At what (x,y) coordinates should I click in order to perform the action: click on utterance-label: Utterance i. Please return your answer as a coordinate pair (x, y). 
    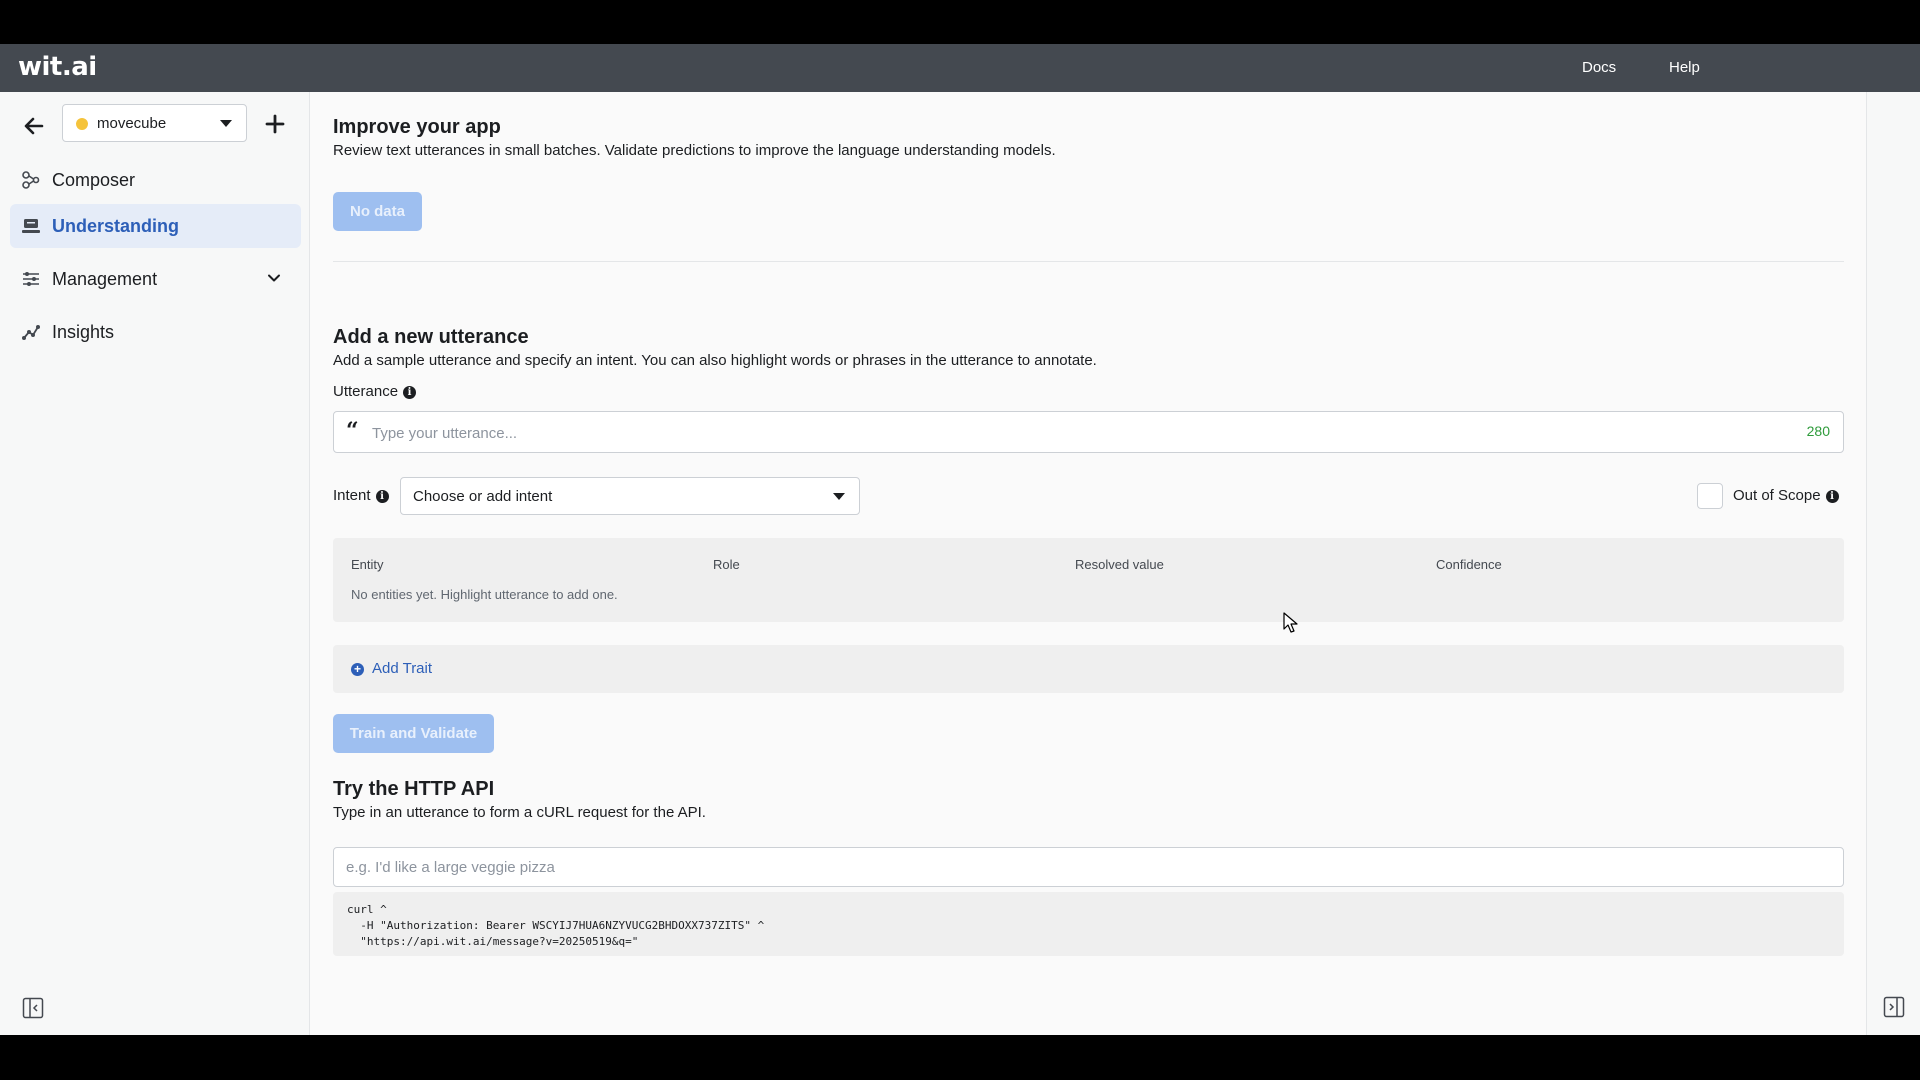
    Looking at the image, I should click on (375, 391).